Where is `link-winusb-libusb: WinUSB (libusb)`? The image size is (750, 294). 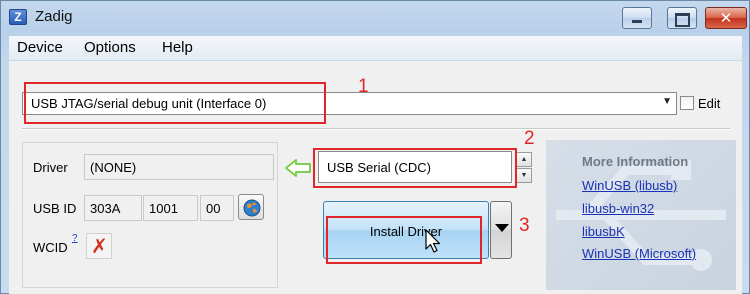 link-winusb-libusb: WinUSB (libusb) is located at coordinates (629, 185).